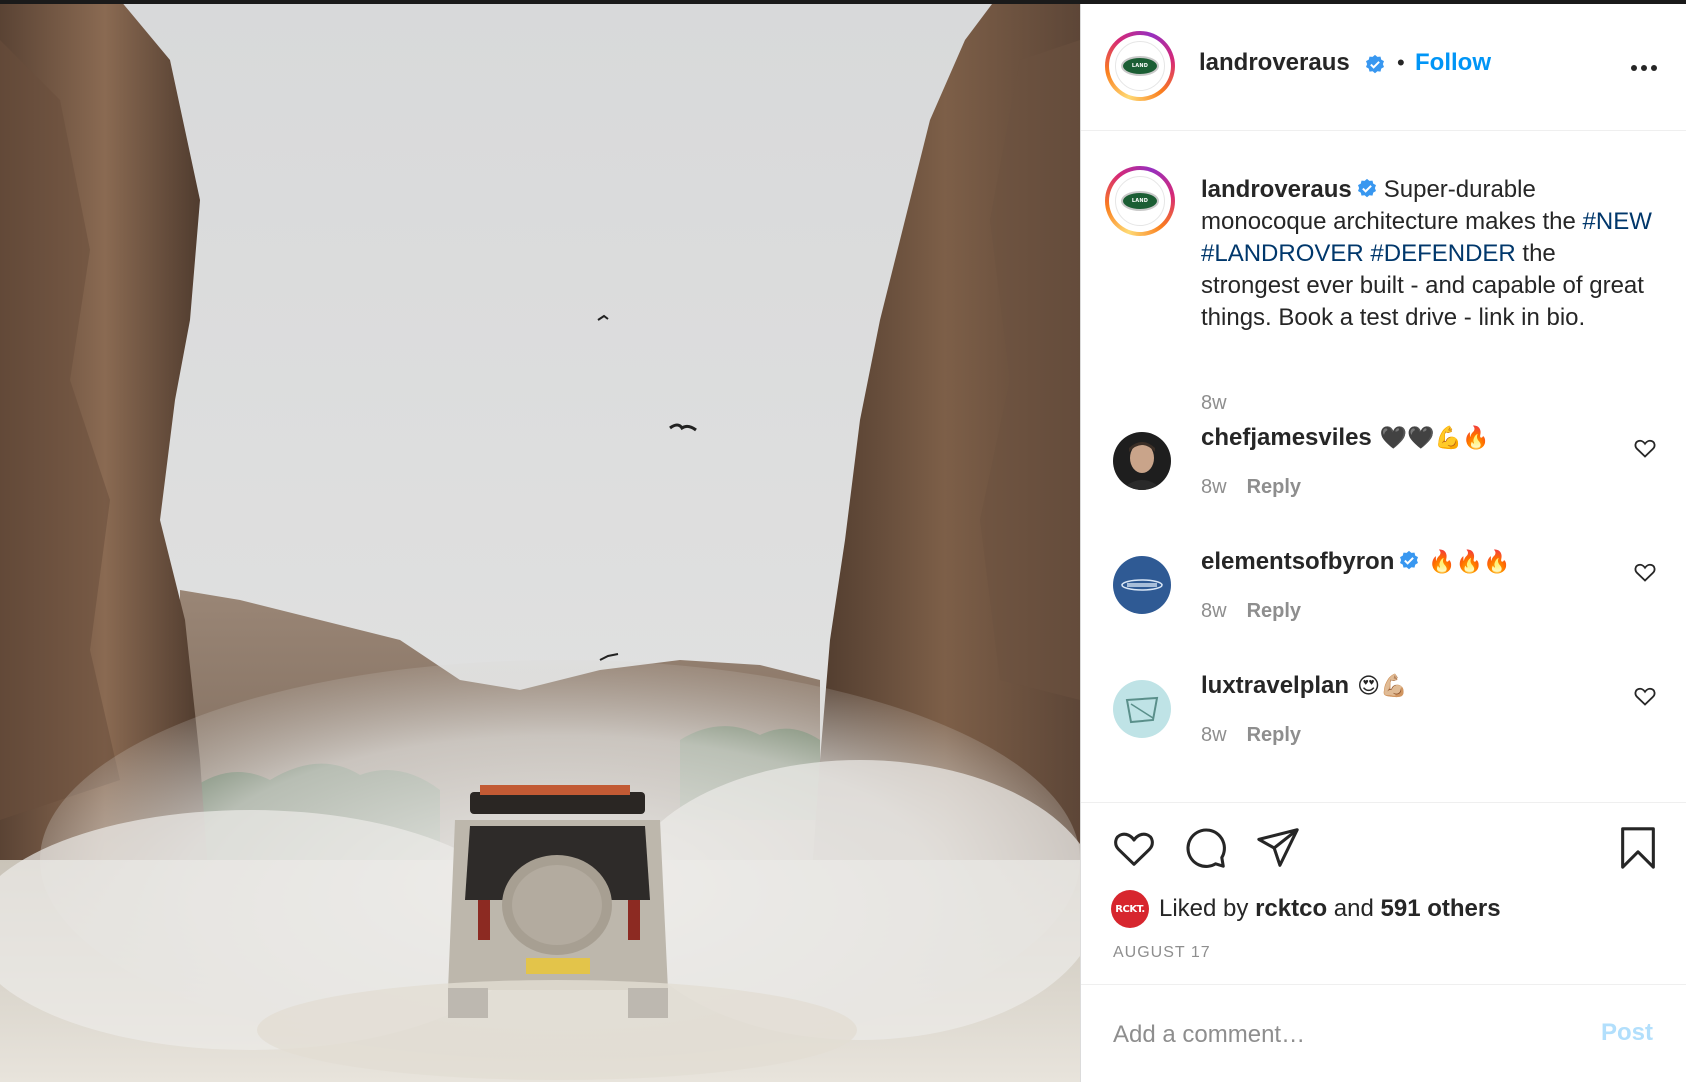 Image resolution: width=1686 pixels, height=1082 pixels. What do you see at coordinates (1383, 603) in the screenshot?
I see `comment-item: elementsofbyron 🔥🔥🔥 8w Reply` at bounding box center [1383, 603].